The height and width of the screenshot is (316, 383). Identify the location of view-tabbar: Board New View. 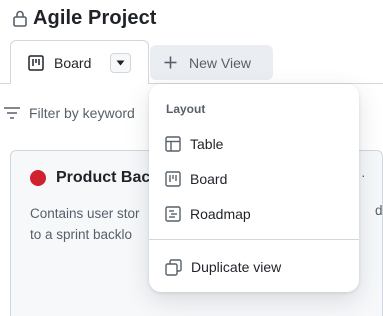
(191, 62).